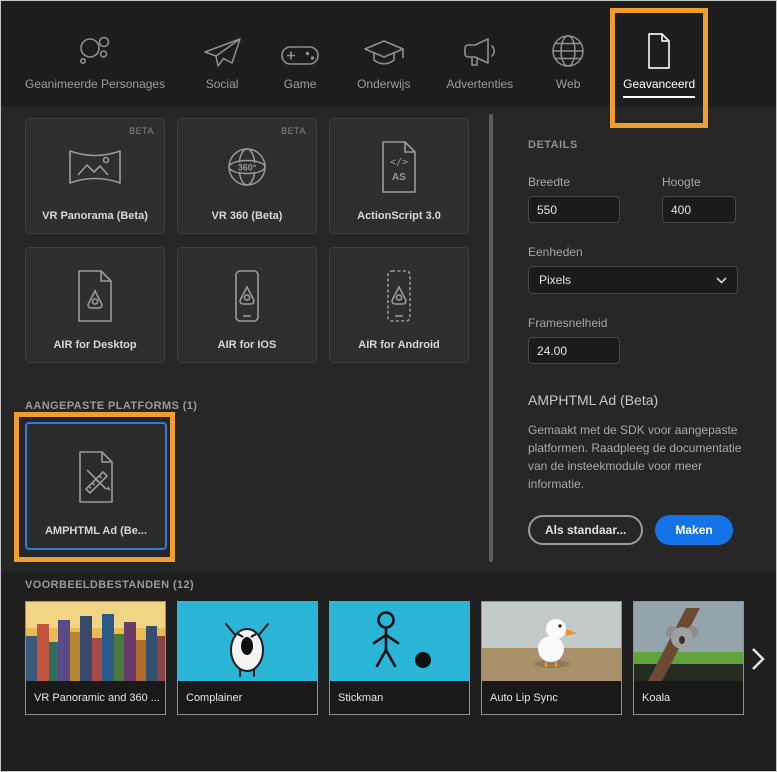  What do you see at coordinates (699, 209) in the screenshot?
I see `height-input` at bounding box center [699, 209].